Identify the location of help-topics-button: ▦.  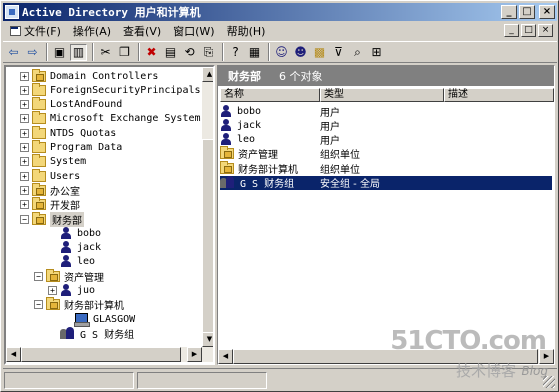
(254, 52).